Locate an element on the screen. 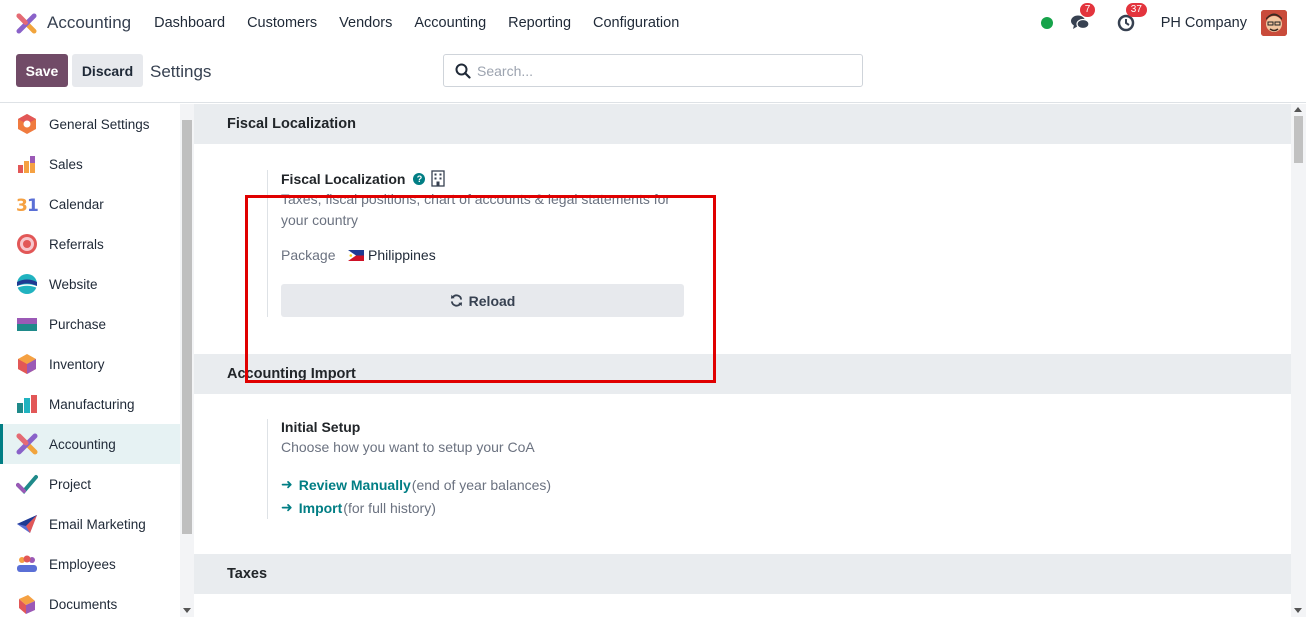 Image resolution: width=1306 pixels, height=617 pixels. sidebar-item-sales: Sales is located at coordinates (90, 164).